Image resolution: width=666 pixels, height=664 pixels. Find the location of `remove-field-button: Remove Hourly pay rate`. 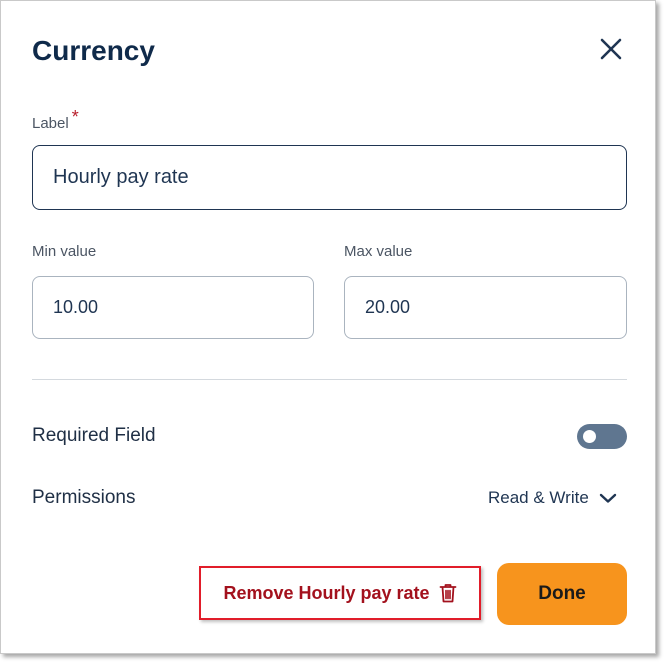

remove-field-button: Remove Hourly pay rate is located at coordinates (340, 593).